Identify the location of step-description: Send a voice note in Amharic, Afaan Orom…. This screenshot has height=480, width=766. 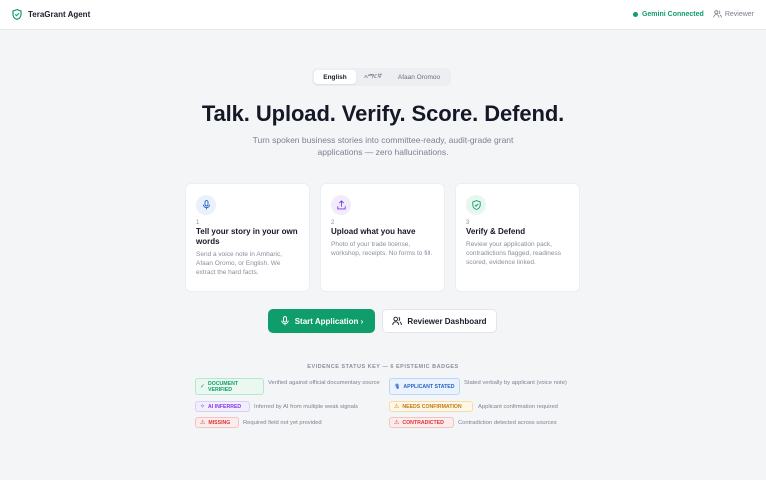
(239, 263).